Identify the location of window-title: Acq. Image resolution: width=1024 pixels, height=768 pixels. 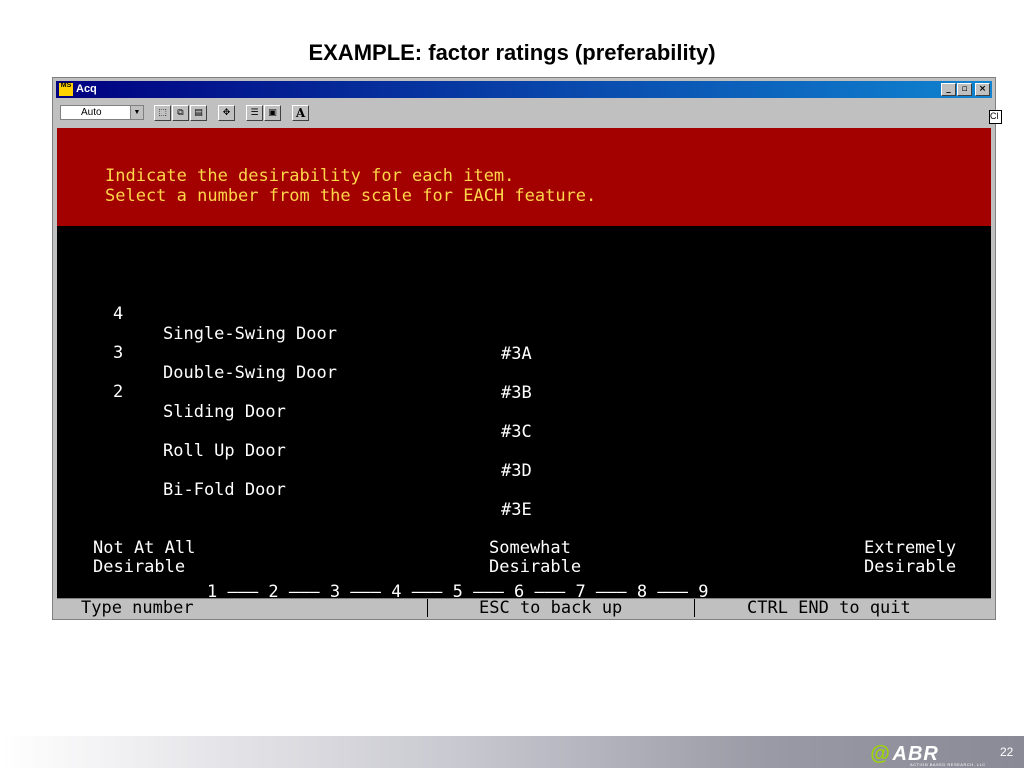
(86, 89).